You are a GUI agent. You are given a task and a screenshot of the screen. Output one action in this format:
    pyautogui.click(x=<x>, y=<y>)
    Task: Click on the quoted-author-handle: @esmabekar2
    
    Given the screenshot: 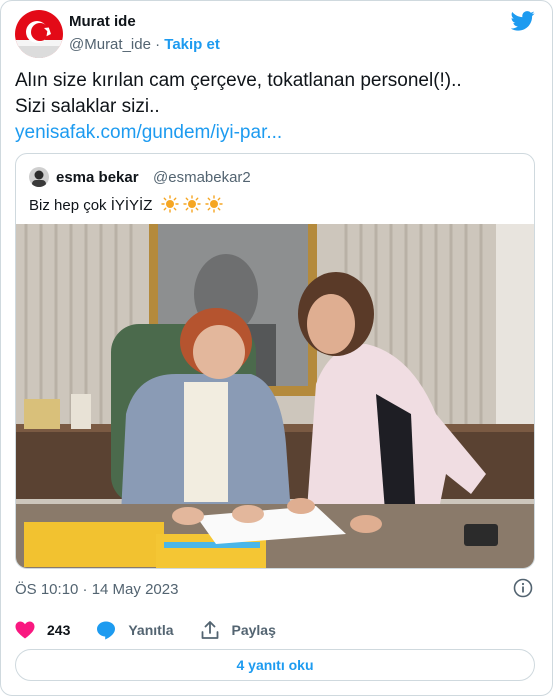 What is the action you would take?
    pyautogui.click(x=202, y=177)
    